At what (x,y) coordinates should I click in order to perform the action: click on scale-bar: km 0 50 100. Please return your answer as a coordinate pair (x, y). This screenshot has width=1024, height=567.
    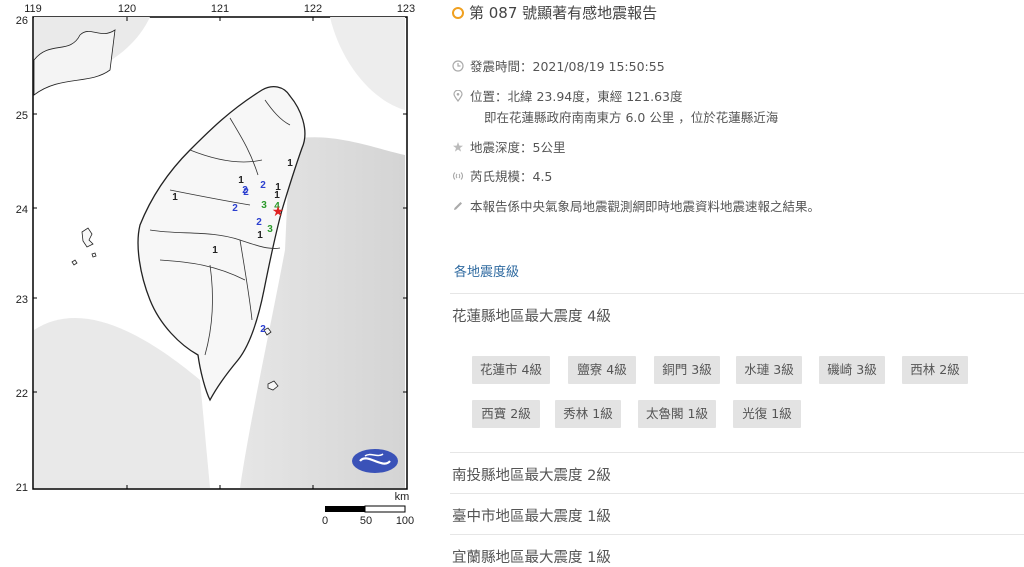
    Looking at the image, I should click on (368, 509).